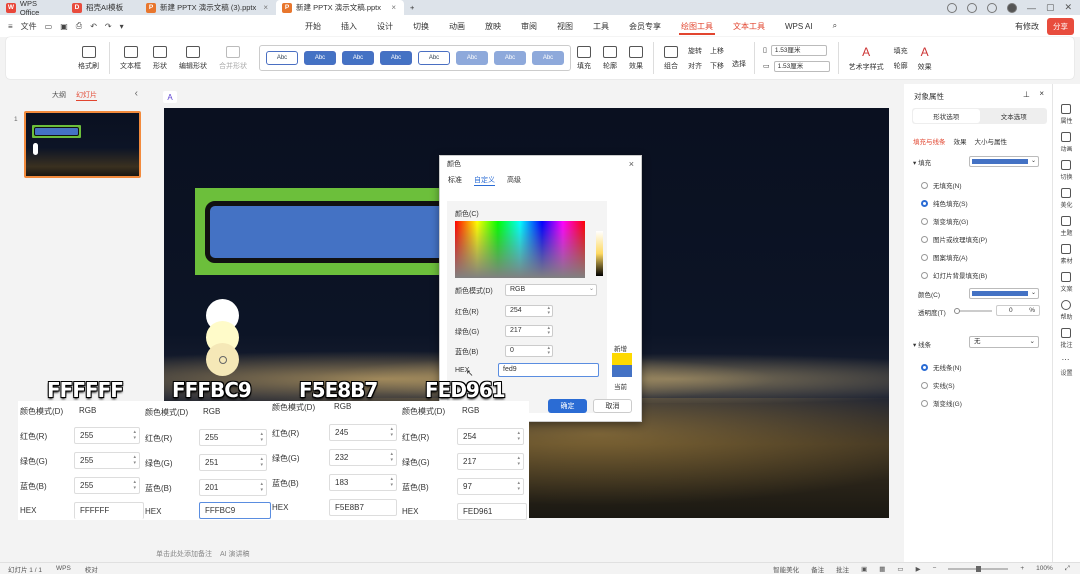  What do you see at coordinates (413, 7) in the screenshot?
I see `new-tab-button: +` at bounding box center [413, 7].